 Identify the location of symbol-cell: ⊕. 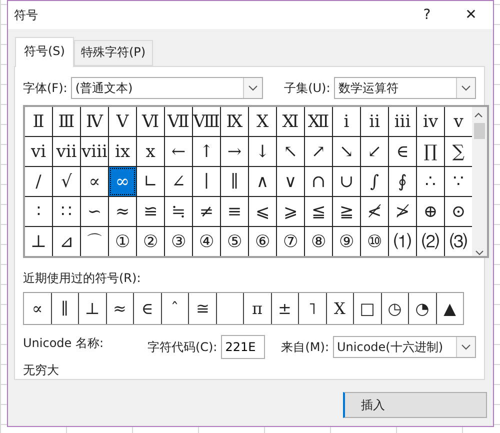
(430, 211).